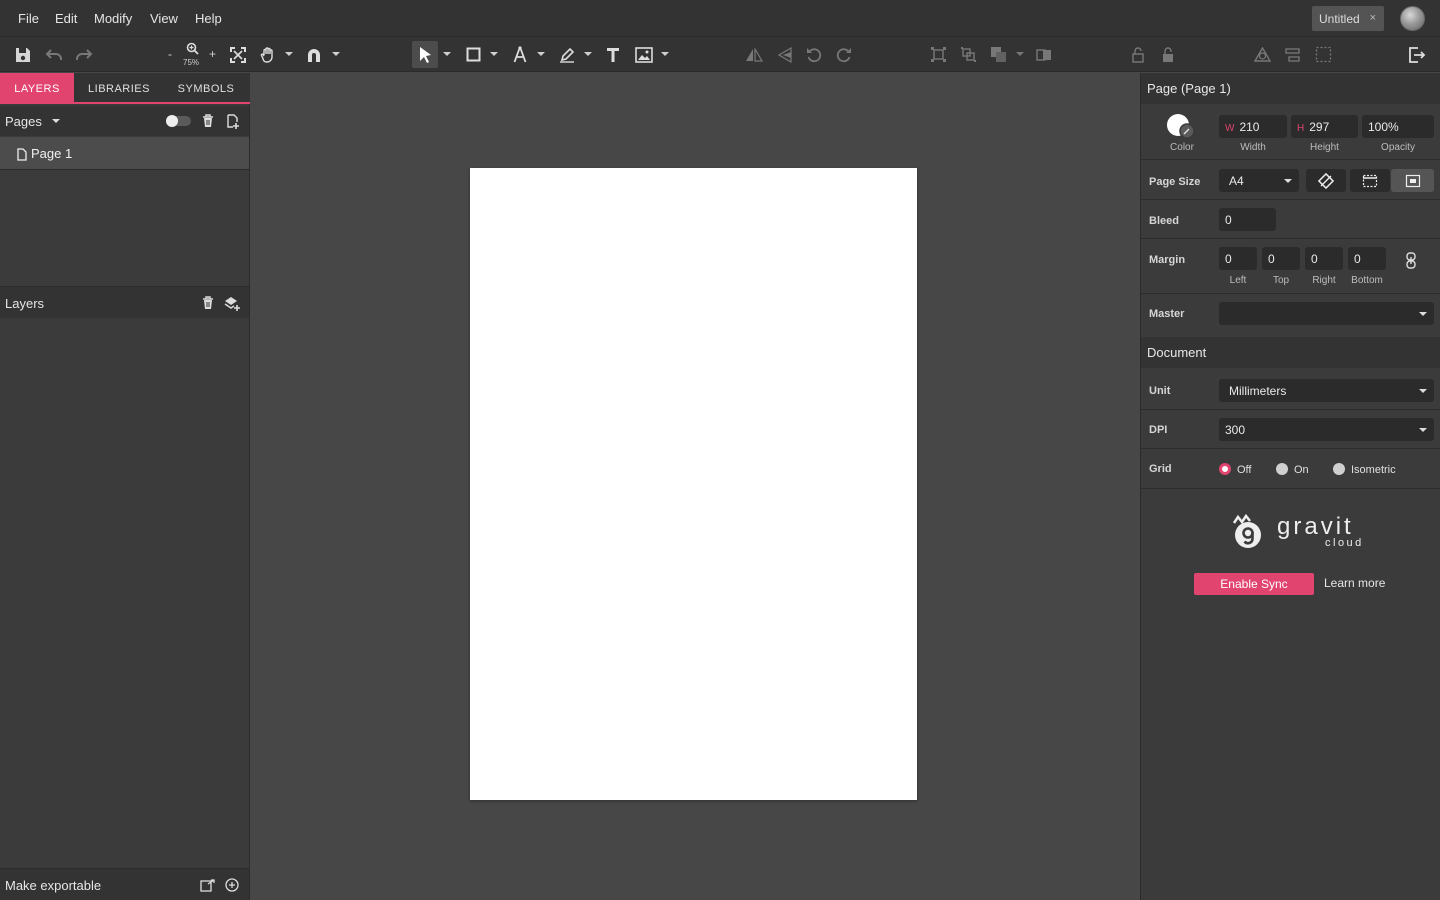  Describe the element at coordinates (1180, 127) in the screenshot. I see `color-swatch` at that location.